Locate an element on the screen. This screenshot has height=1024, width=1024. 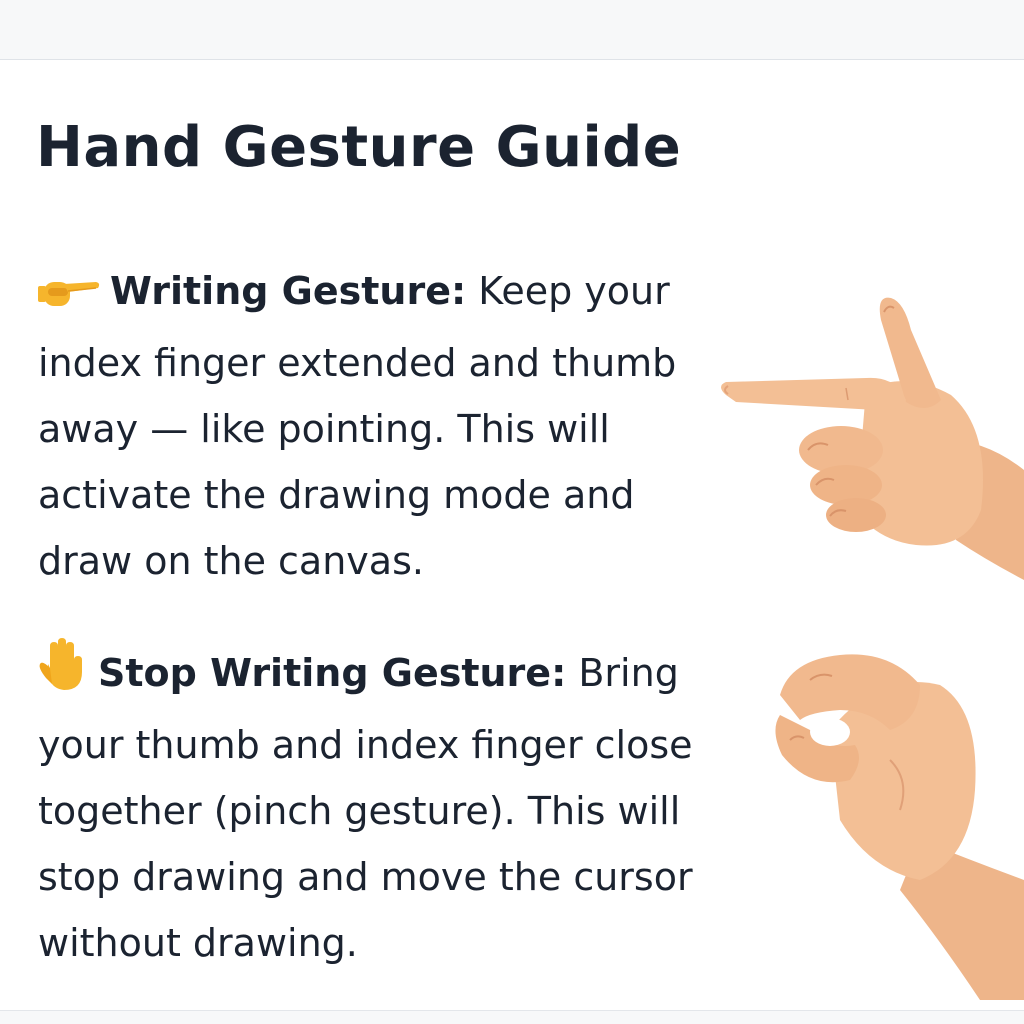
writing-gesture-heading: Writing Gesture: is located at coordinates (288, 291).